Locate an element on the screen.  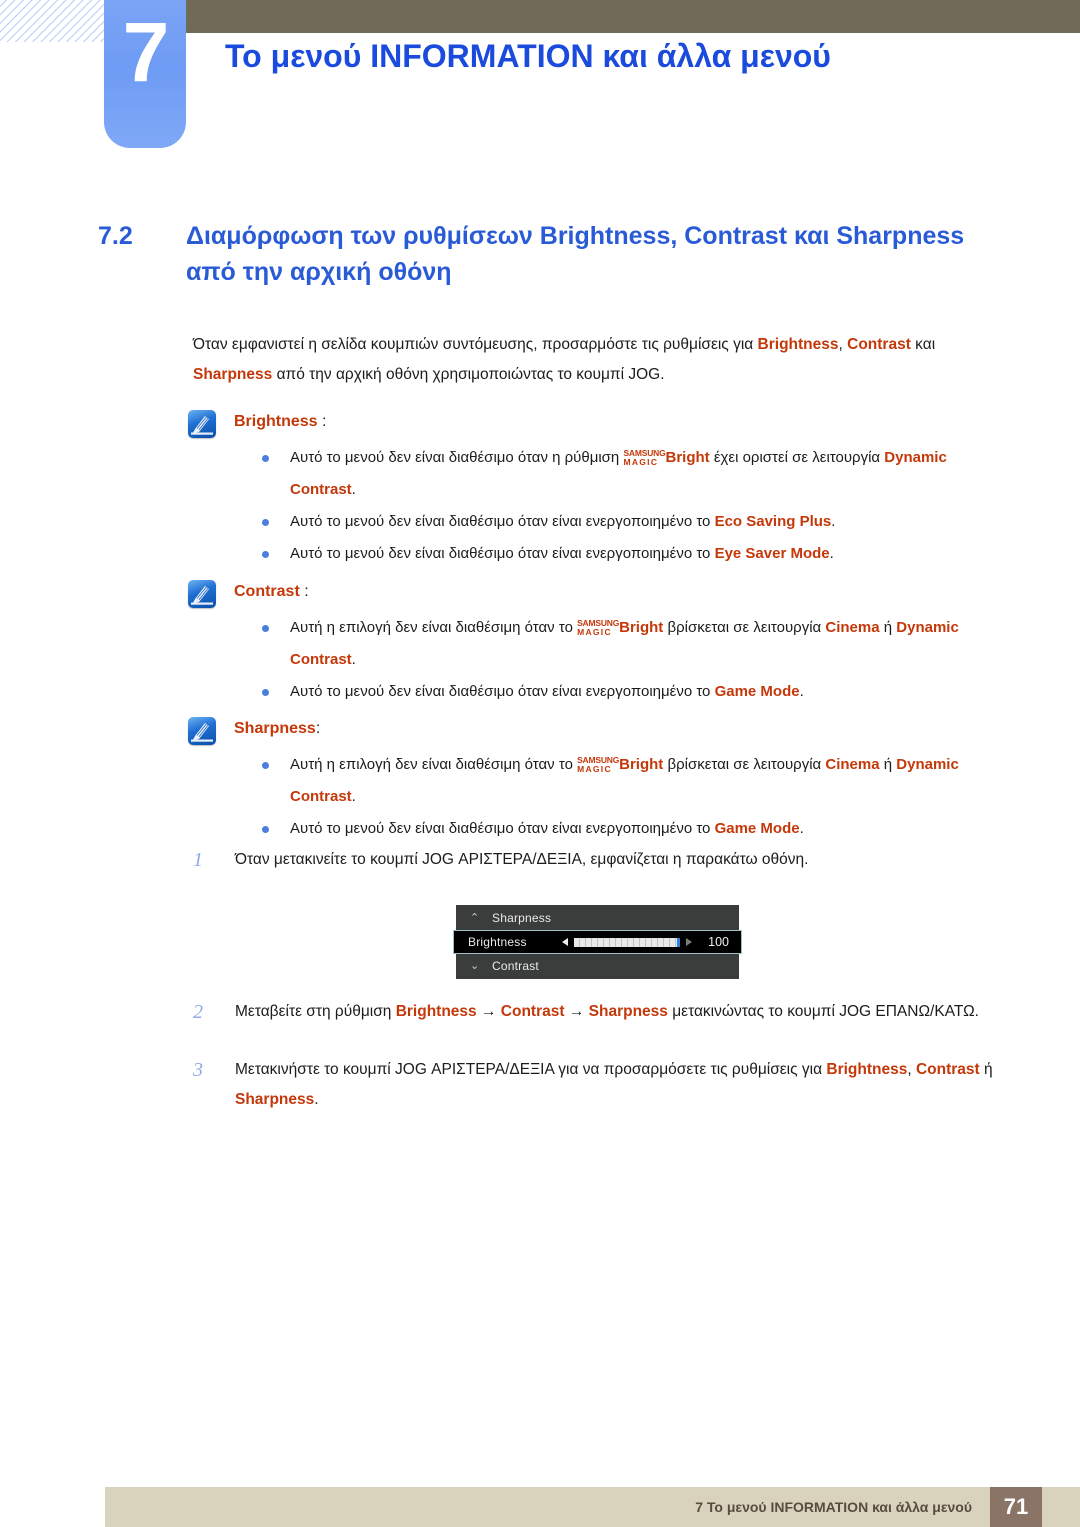
note-title-contrast: Contrast : is located at coordinates (621, 592).